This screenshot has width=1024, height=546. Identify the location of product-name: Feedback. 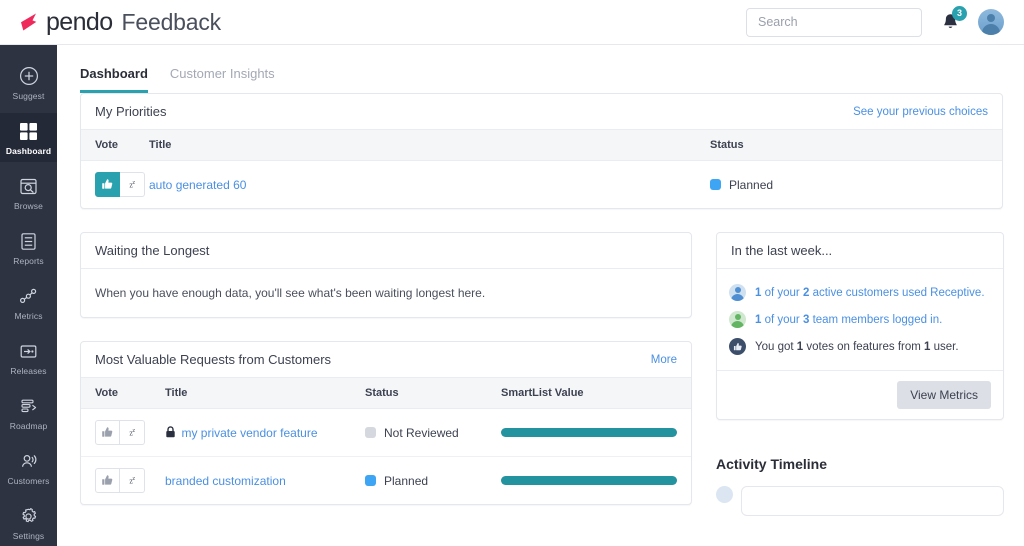
(171, 21).